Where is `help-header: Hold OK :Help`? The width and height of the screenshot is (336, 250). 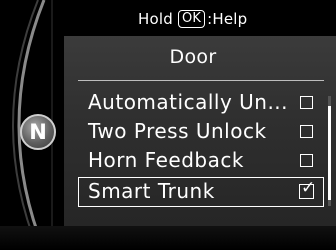
help-header: Hold OK :Help is located at coordinates (197, 18).